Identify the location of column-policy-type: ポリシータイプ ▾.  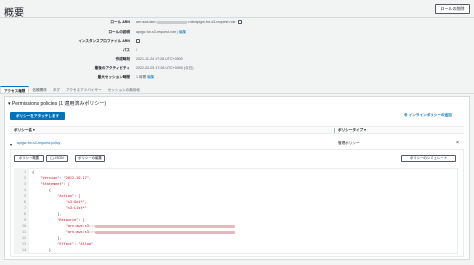
(352, 130).